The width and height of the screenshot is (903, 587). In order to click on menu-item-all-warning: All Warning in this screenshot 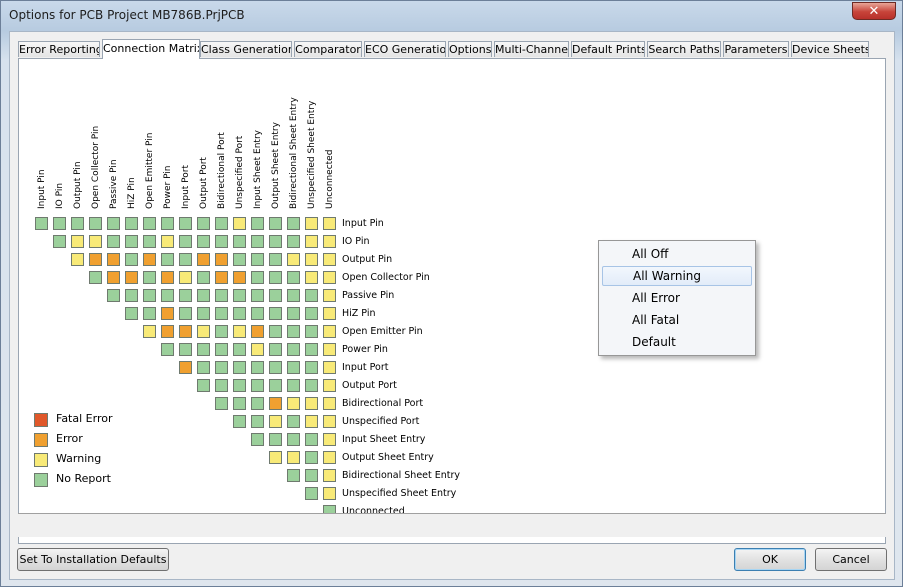, I will do `click(677, 276)`.